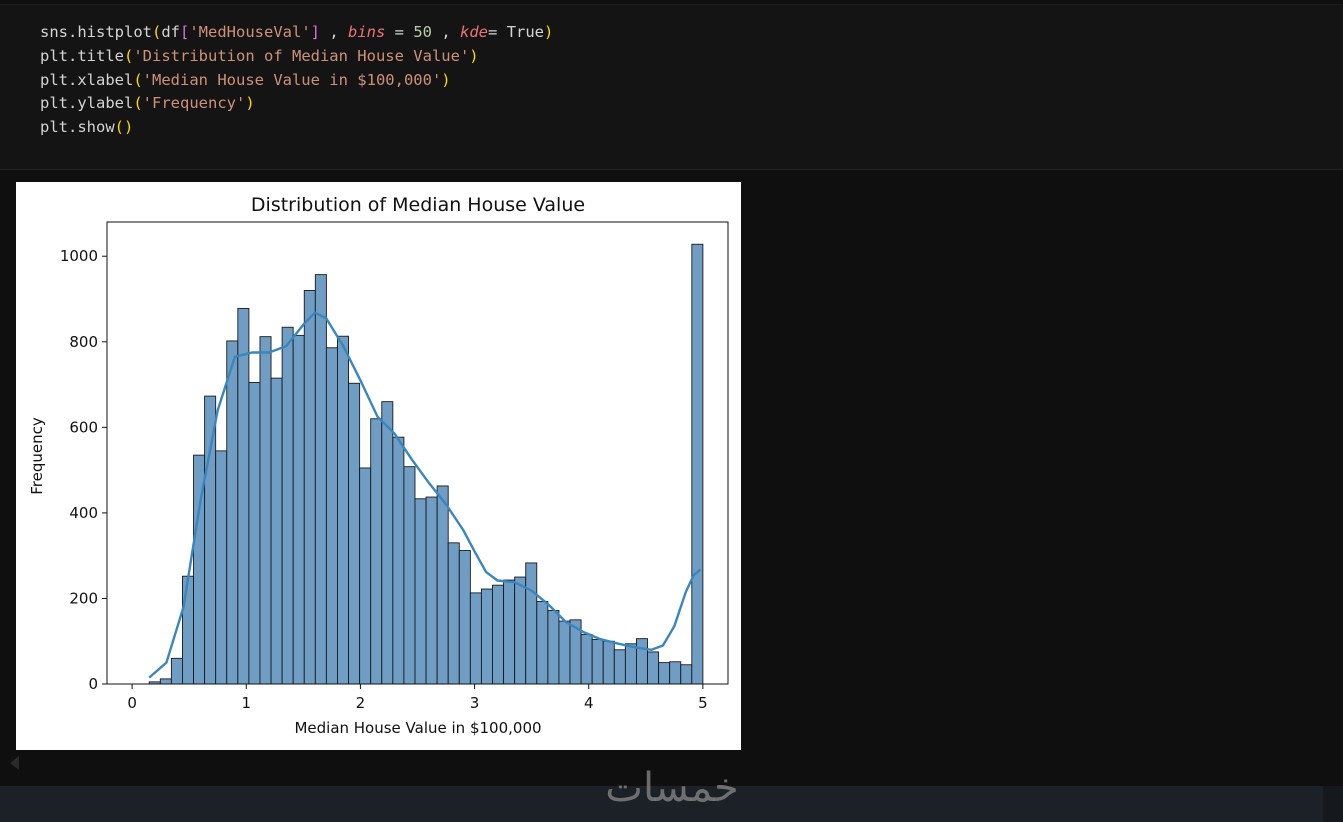  I want to click on scrollbar-corner, so click(1333, 804).